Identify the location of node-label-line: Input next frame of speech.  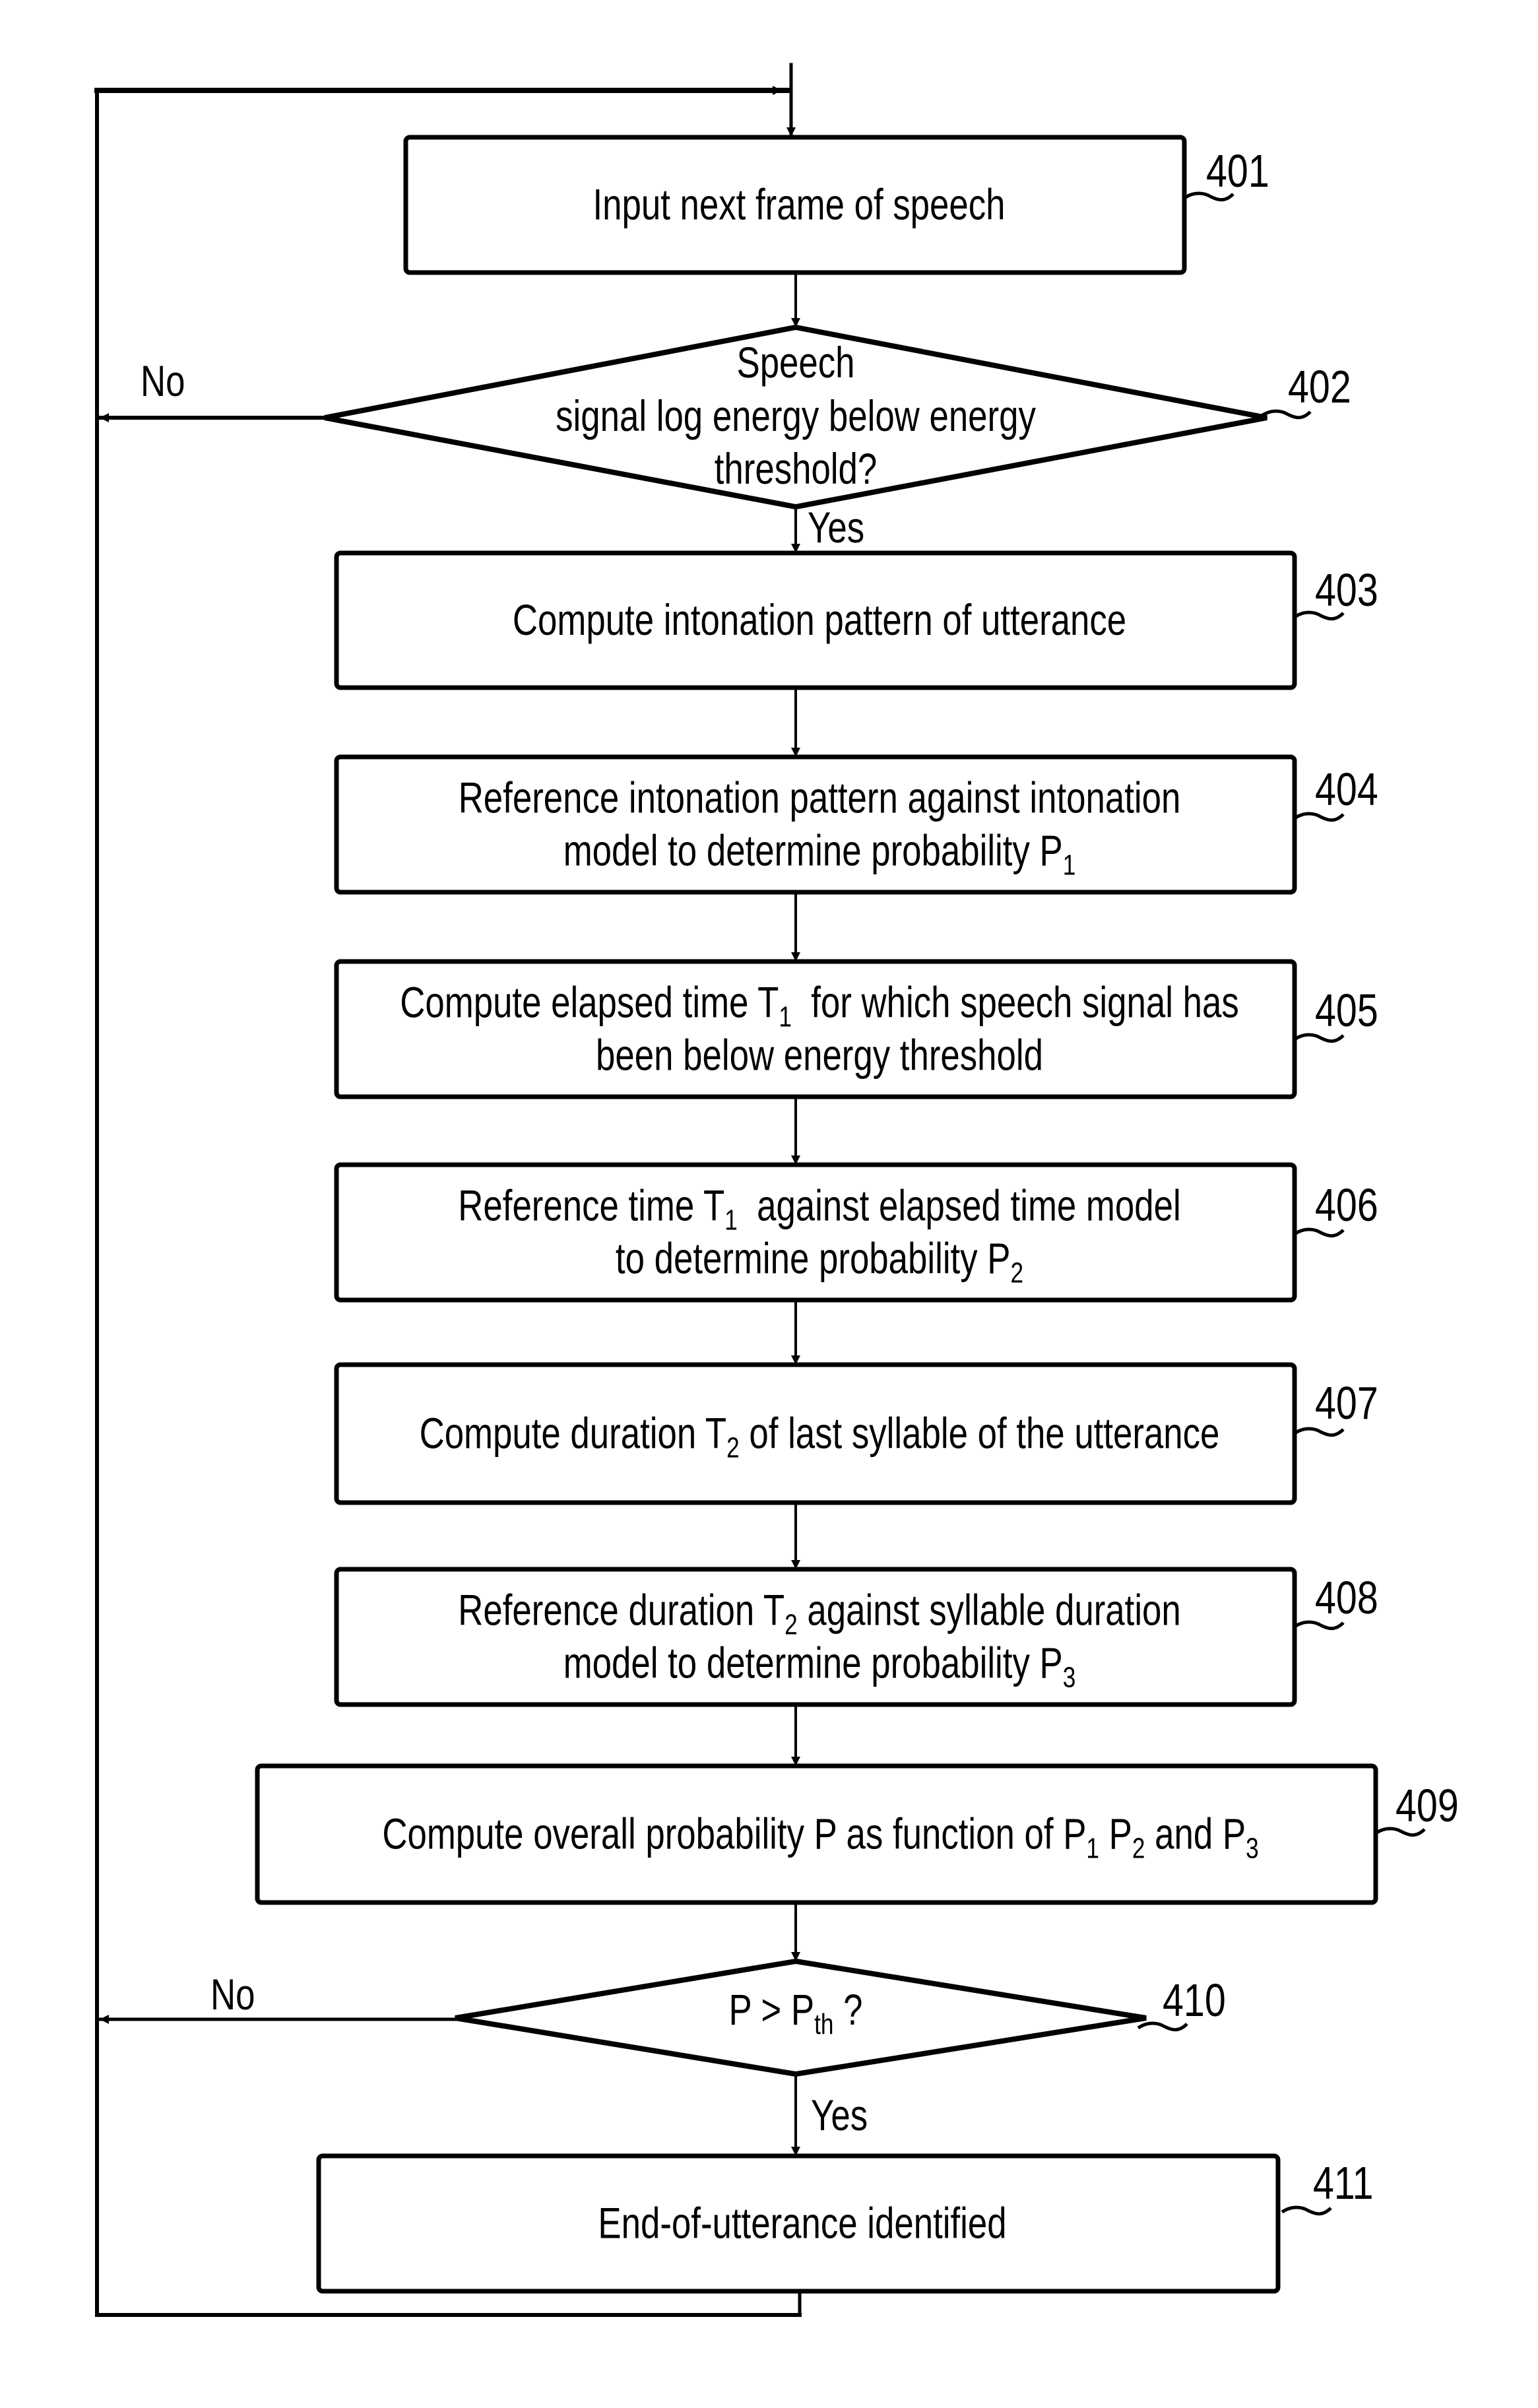
(799, 205).